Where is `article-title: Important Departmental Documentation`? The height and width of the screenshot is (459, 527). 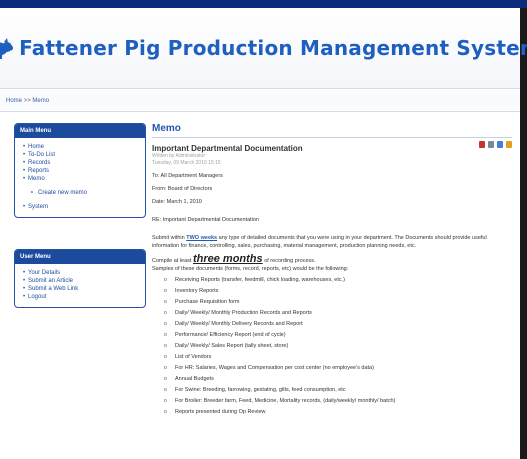 article-title: Important Departmental Documentation is located at coordinates (332, 148).